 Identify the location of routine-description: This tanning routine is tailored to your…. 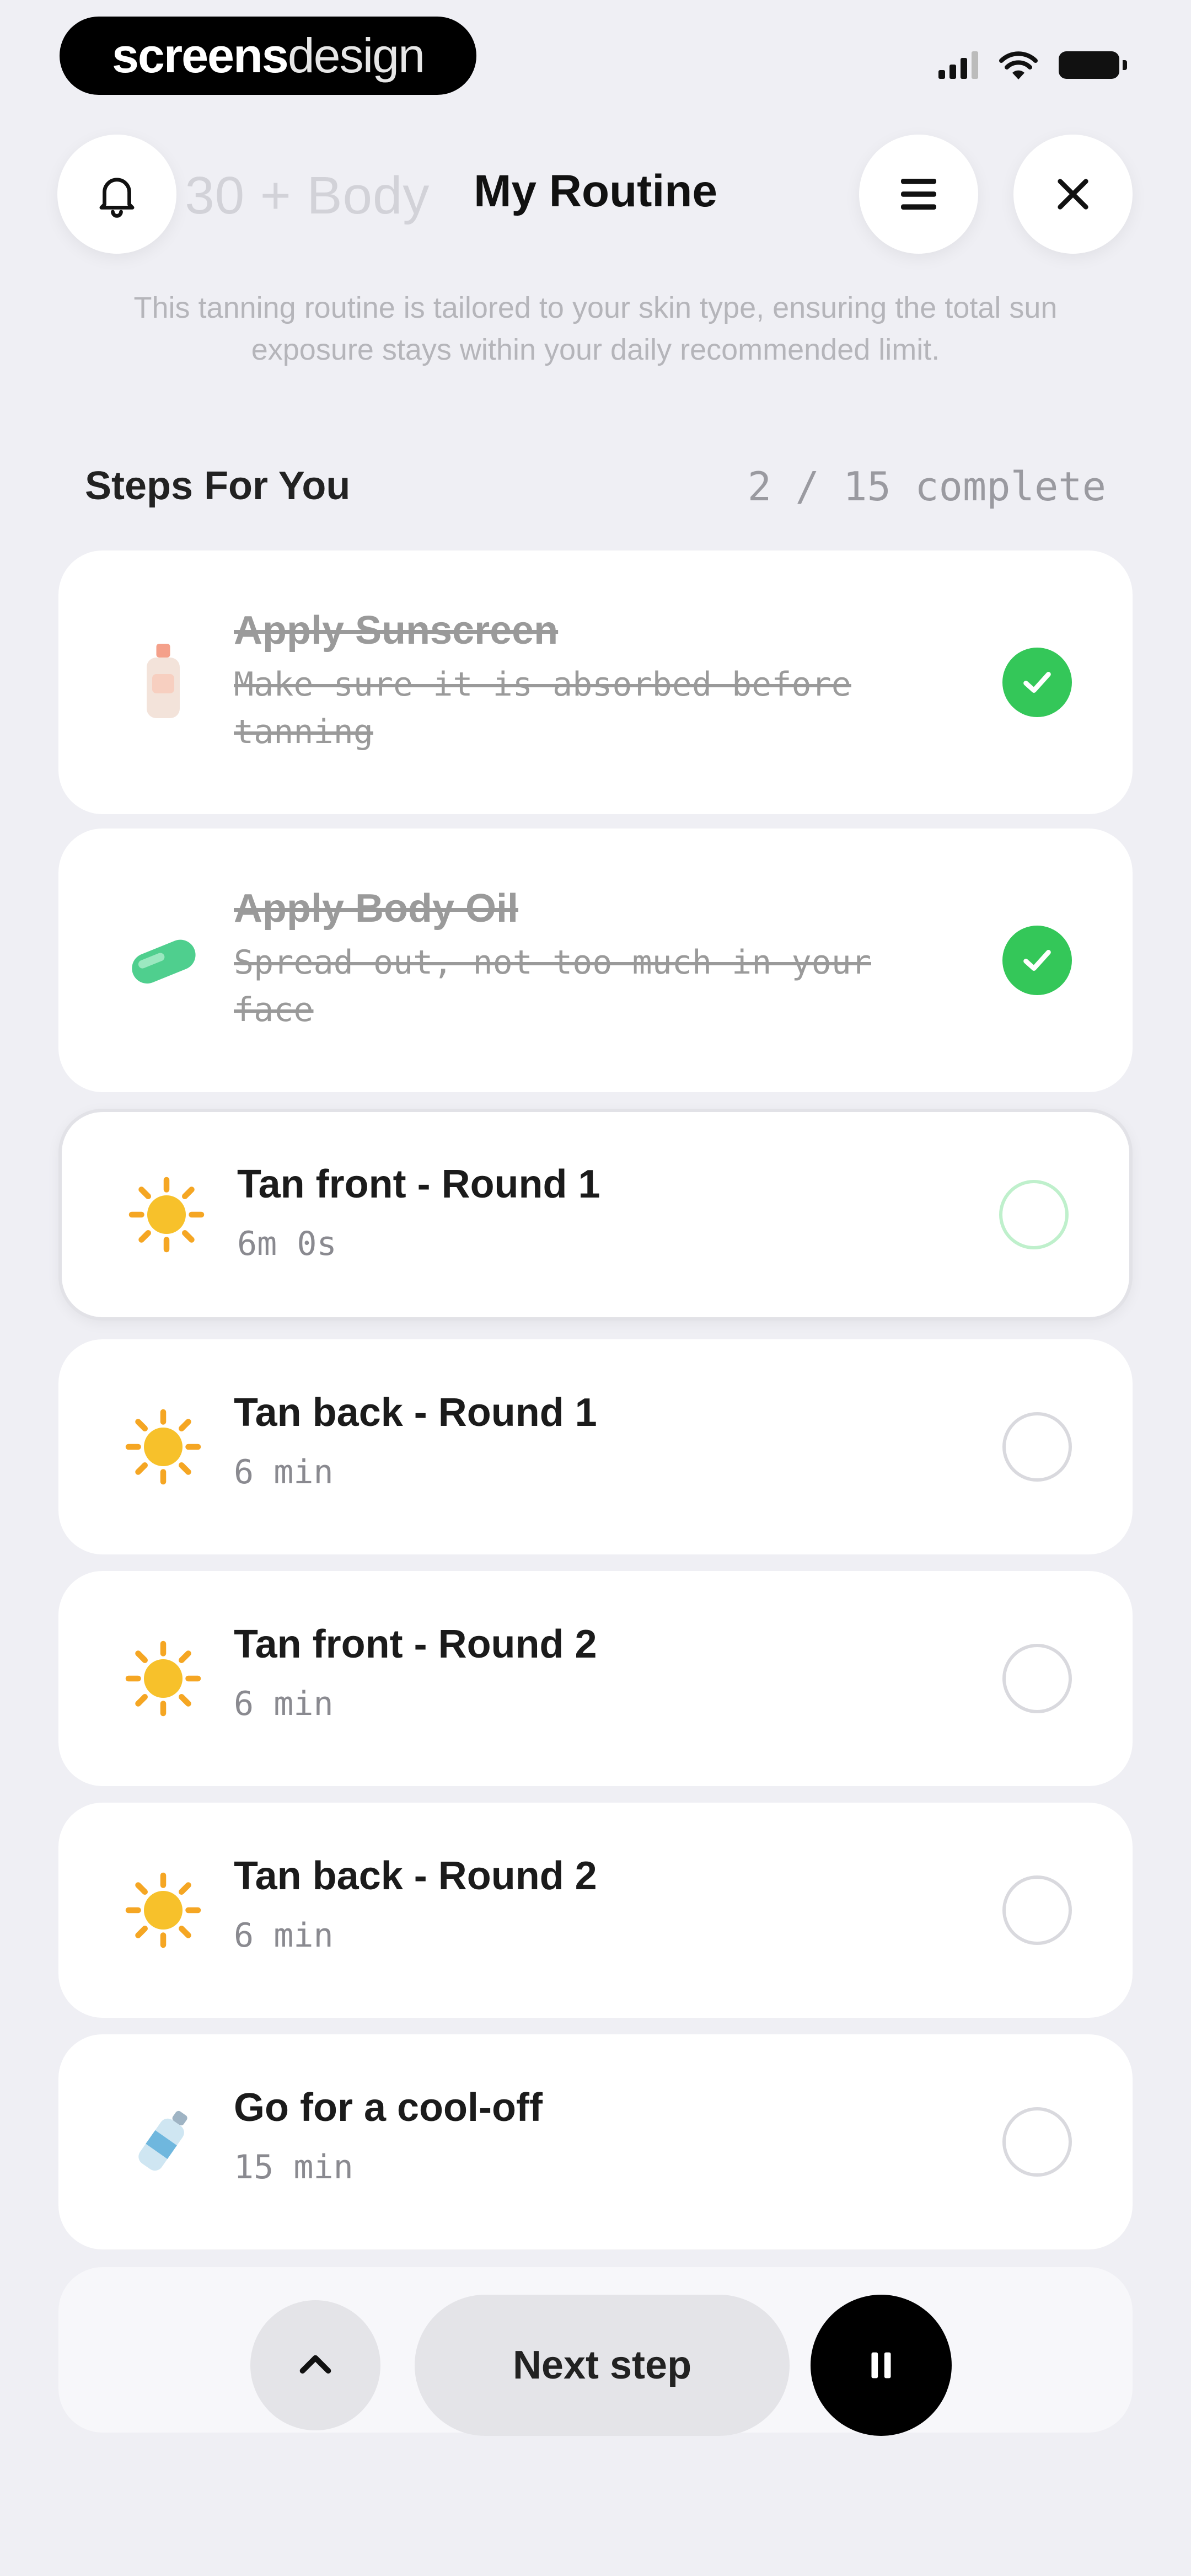
(595, 328).